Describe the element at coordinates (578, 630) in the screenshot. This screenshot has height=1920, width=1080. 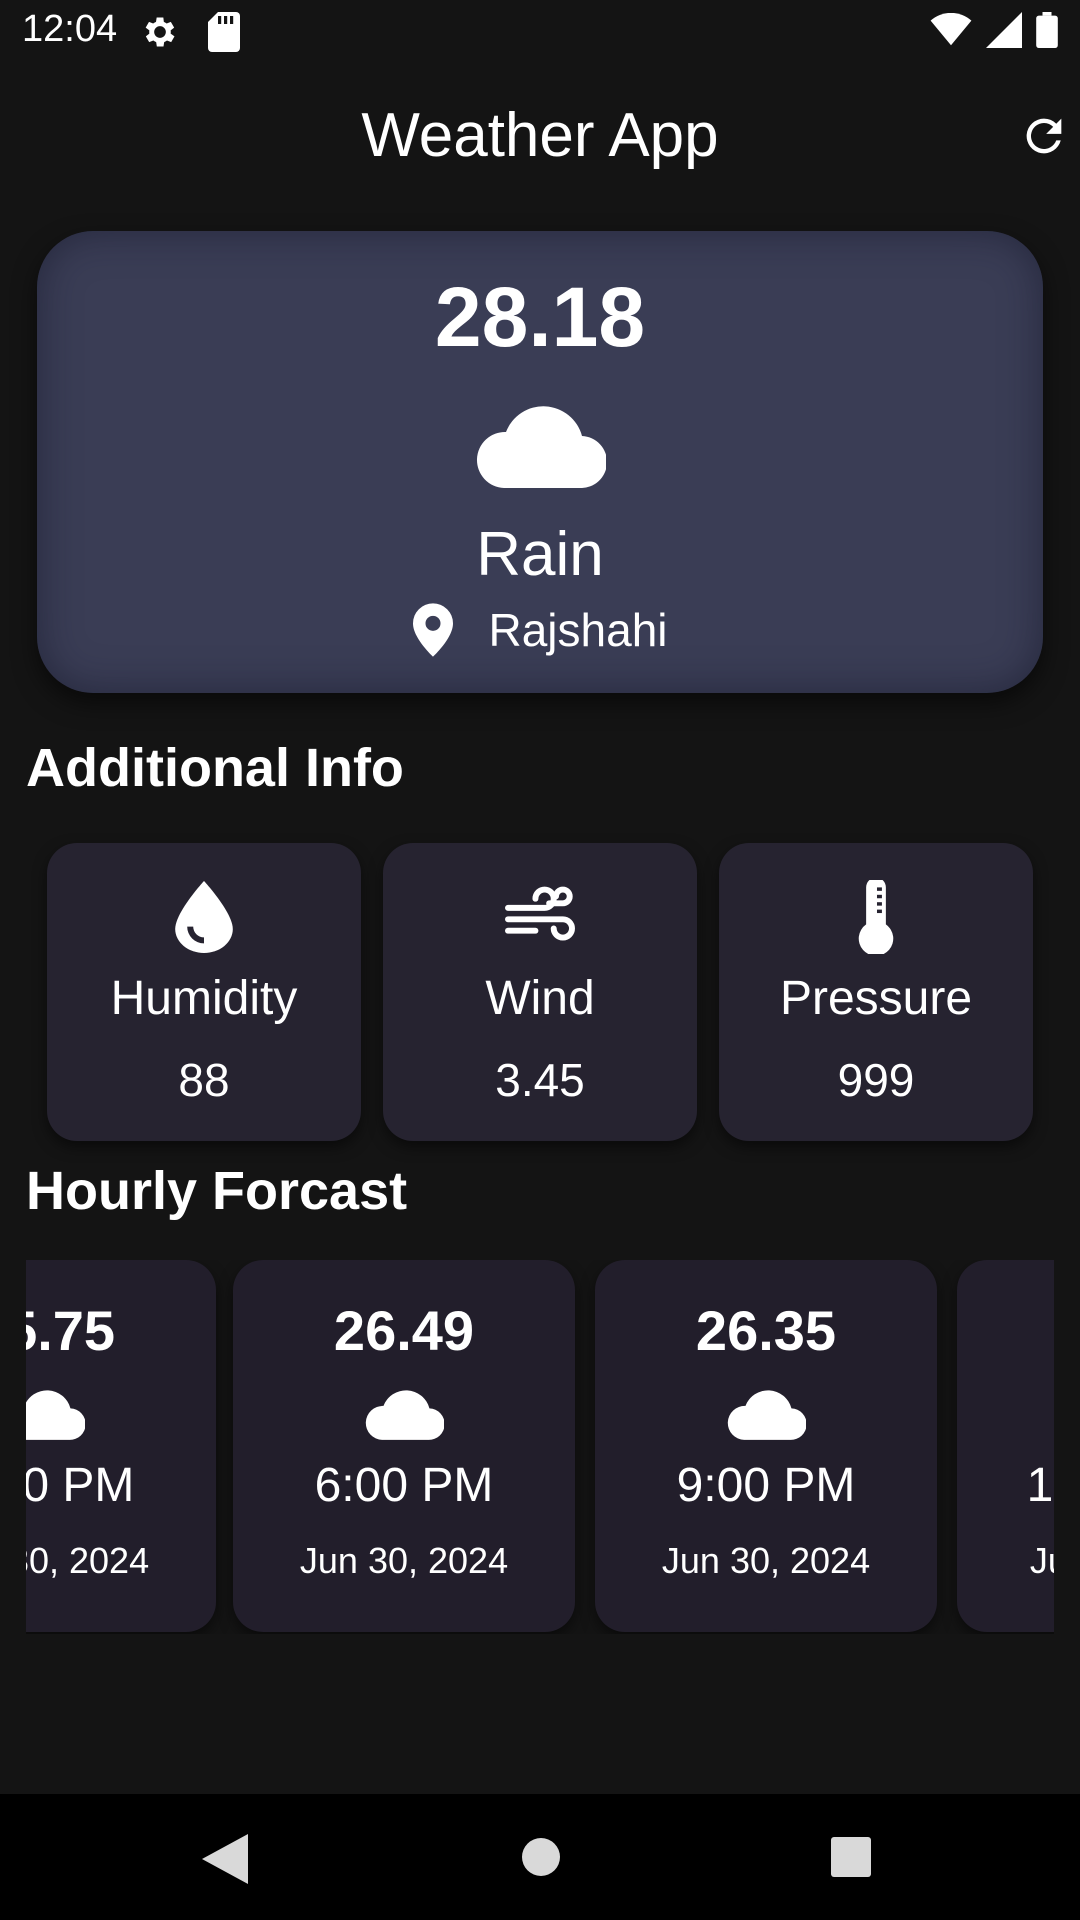
I see `location-name: Rajshahi` at that location.